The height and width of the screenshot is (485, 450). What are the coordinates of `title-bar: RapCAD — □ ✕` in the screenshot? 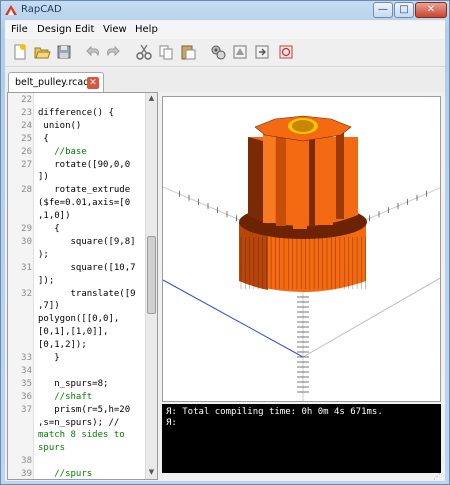 It's located at (225, 10).